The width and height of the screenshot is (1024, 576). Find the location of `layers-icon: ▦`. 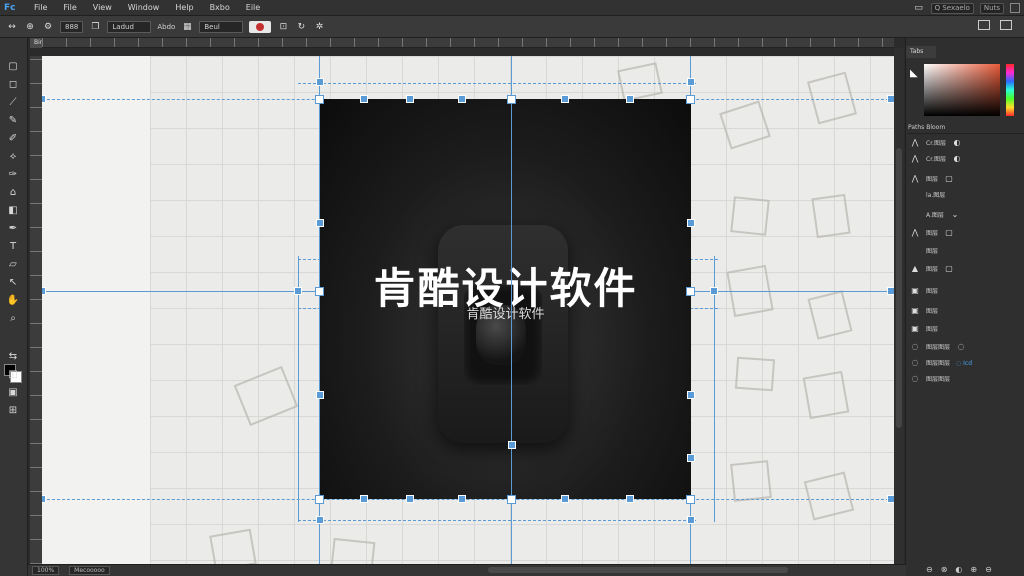

layers-icon: ▦ is located at coordinates (187, 27).